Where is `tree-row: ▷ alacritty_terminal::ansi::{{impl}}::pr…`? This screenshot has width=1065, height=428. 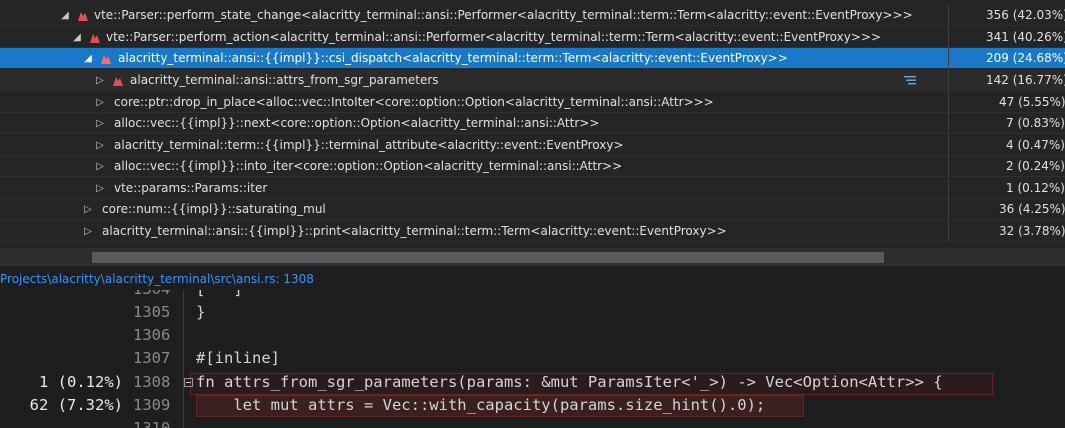 tree-row: ▷ alacritty_terminal::ansi::{{impl}}::pr… is located at coordinates (532, 231).